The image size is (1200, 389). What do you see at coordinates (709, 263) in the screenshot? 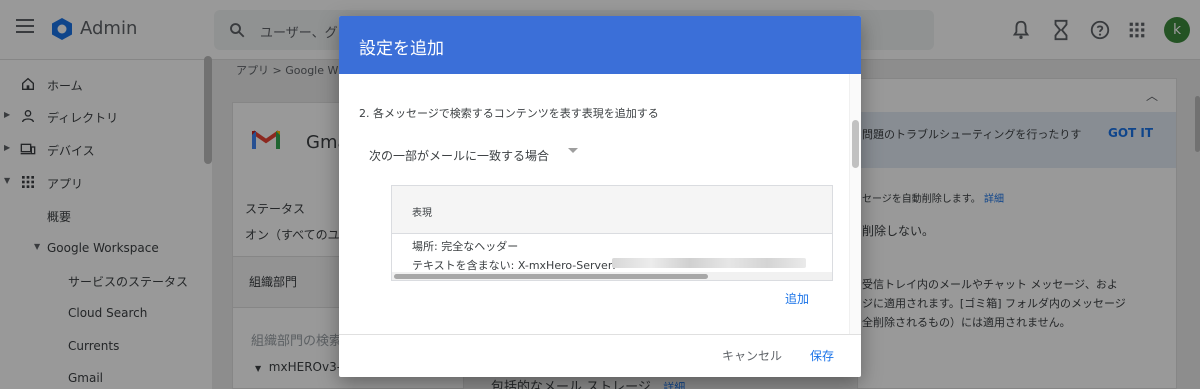
I see `redacted-value` at bounding box center [709, 263].